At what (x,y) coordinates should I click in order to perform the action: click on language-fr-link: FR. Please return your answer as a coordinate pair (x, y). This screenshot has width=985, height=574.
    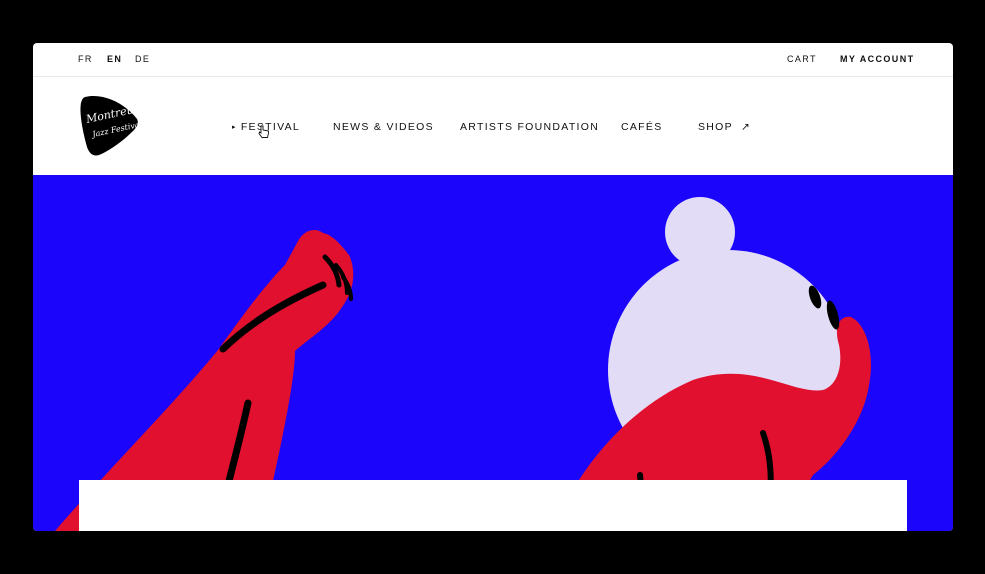
    Looking at the image, I should click on (85, 59).